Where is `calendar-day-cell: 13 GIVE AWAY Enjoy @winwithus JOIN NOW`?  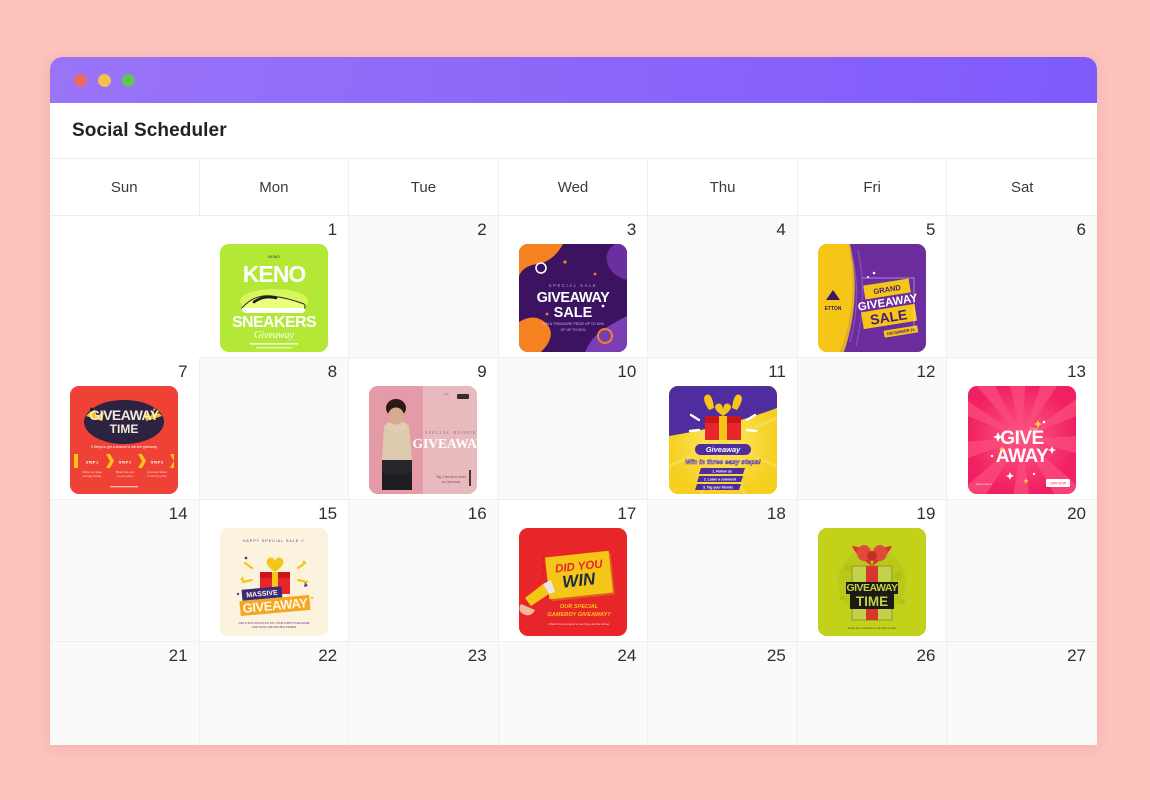 calendar-day-cell: 13 GIVE AWAY Enjoy @winwithus JOIN NOW is located at coordinates (1022, 429).